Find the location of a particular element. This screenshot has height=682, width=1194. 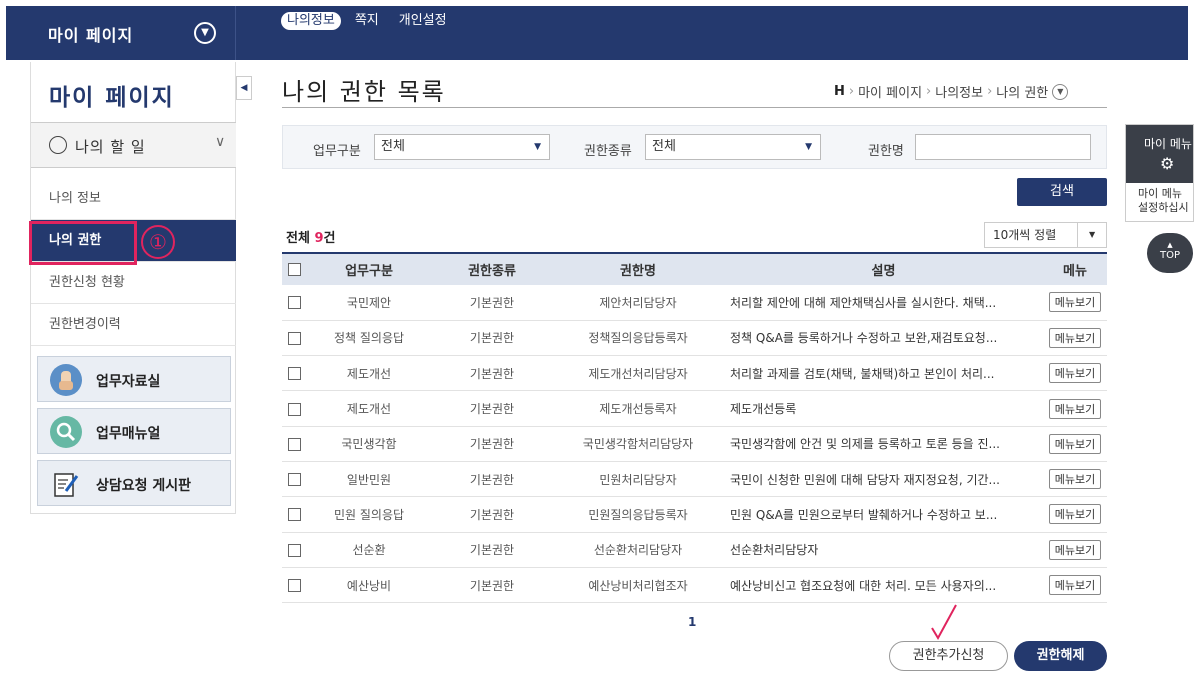

work-type-cell: 정책 질의응답 is located at coordinates (369, 338).